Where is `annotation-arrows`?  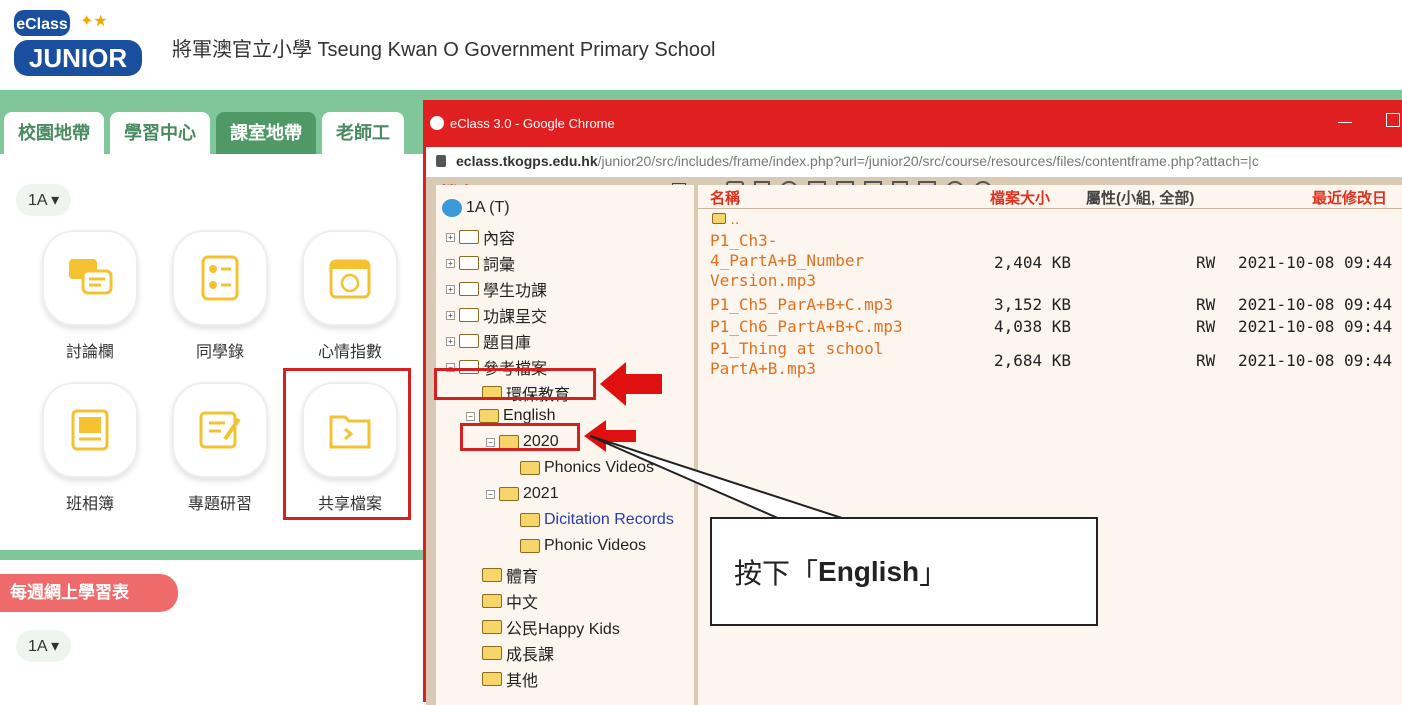 annotation-arrows is located at coordinates (715, 441).